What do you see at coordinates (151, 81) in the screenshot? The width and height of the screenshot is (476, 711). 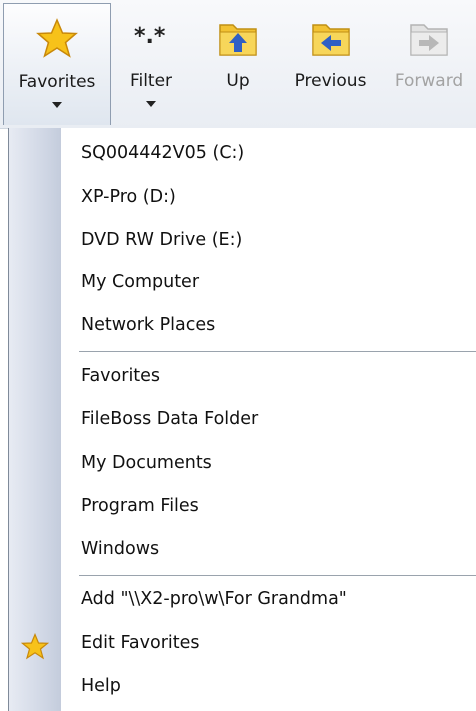 I see `filter-label: Filter` at bounding box center [151, 81].